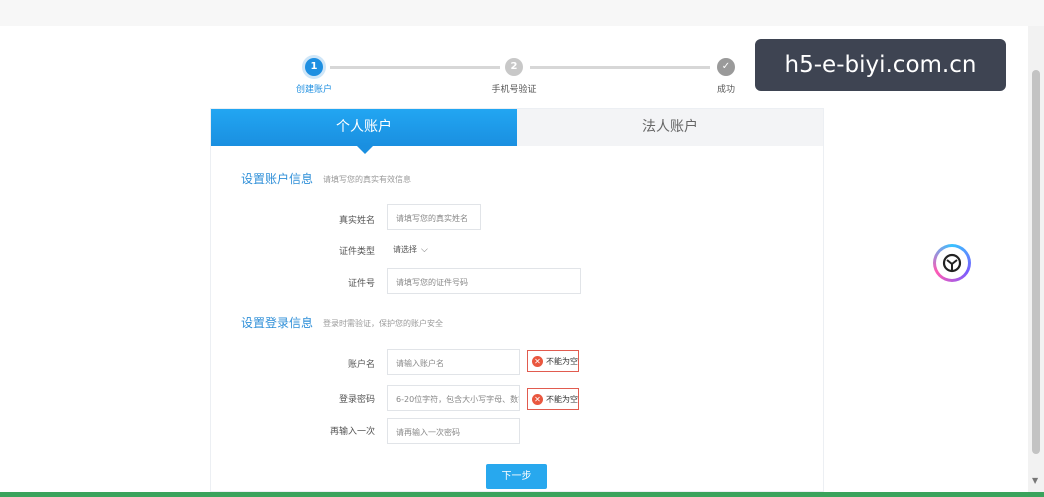  What do you see at coordinates (361, 284) in the screenshot?
I see `id-number-label: 证件号` at bounding box center [361, 284].